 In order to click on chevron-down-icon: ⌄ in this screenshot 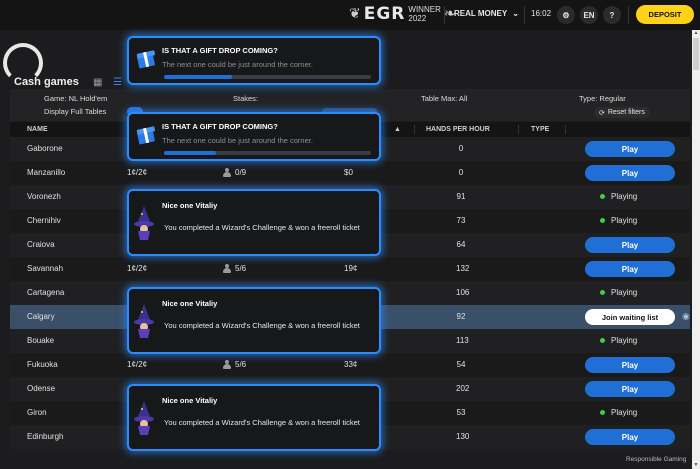, I will do `click(515, 13)`.